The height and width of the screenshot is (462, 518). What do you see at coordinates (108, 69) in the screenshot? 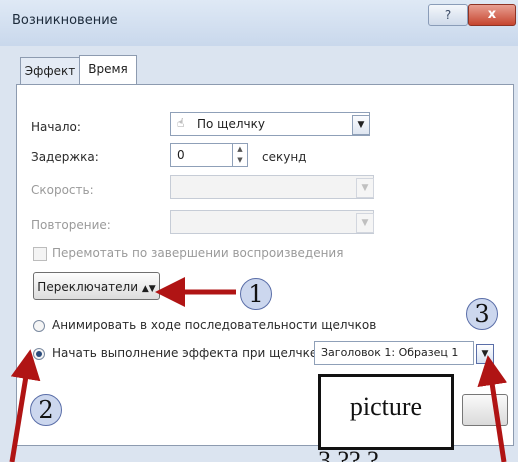
I see `tab-timing: Время` at bounding box center [108, 69].